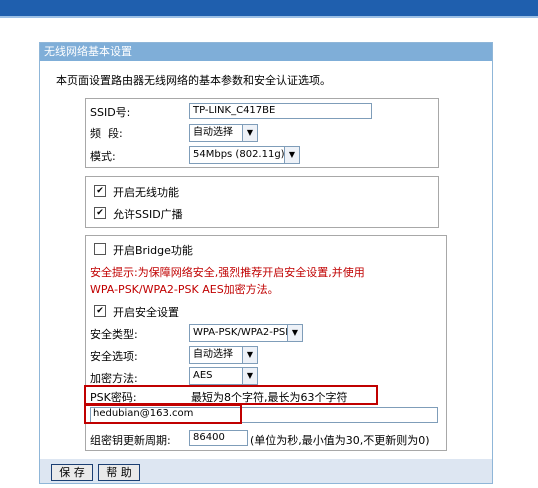  Describe the element at coordinates (266, 52) in the screenshot. I see `panel-title: 无线网络基本设置` at that location.